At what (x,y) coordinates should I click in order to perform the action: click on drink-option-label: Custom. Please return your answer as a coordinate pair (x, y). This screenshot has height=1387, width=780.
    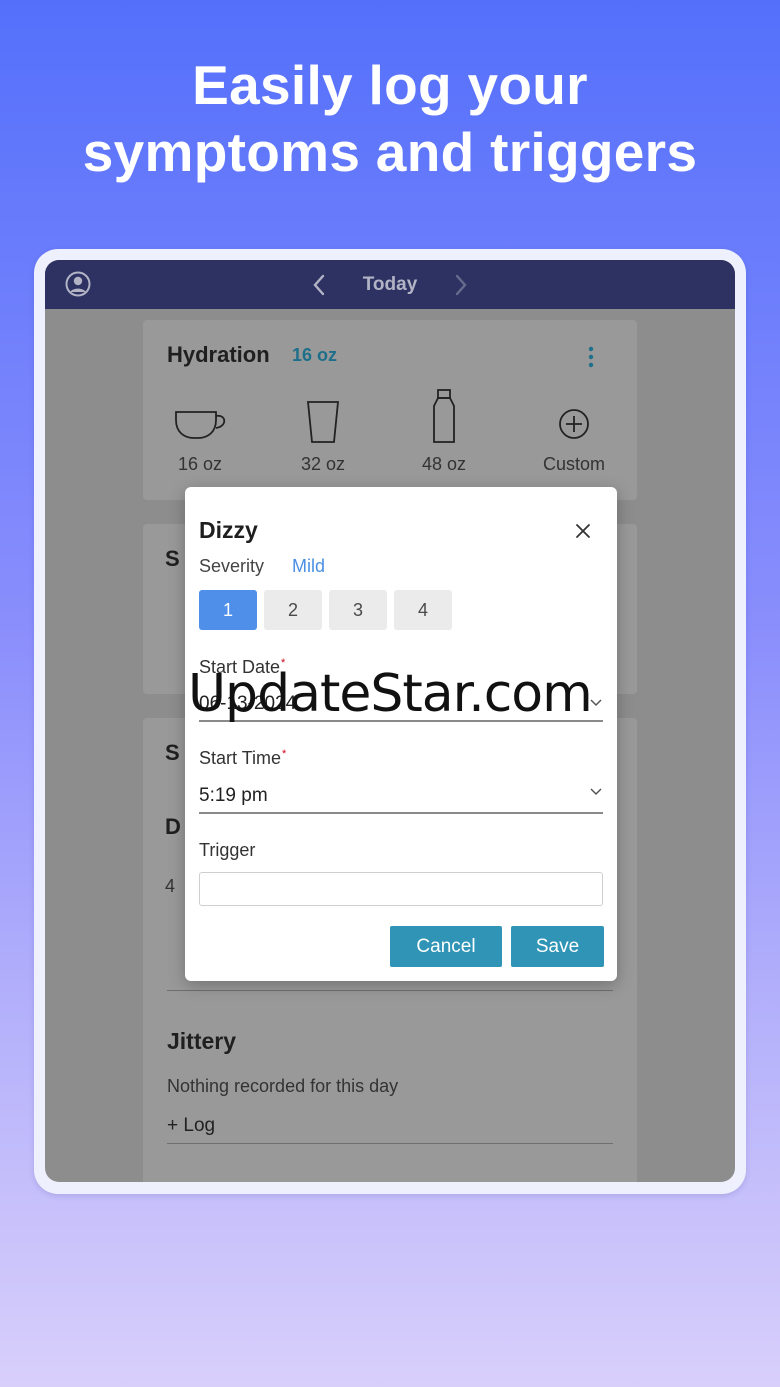
    Looking at the image, I should click on (573, 464).